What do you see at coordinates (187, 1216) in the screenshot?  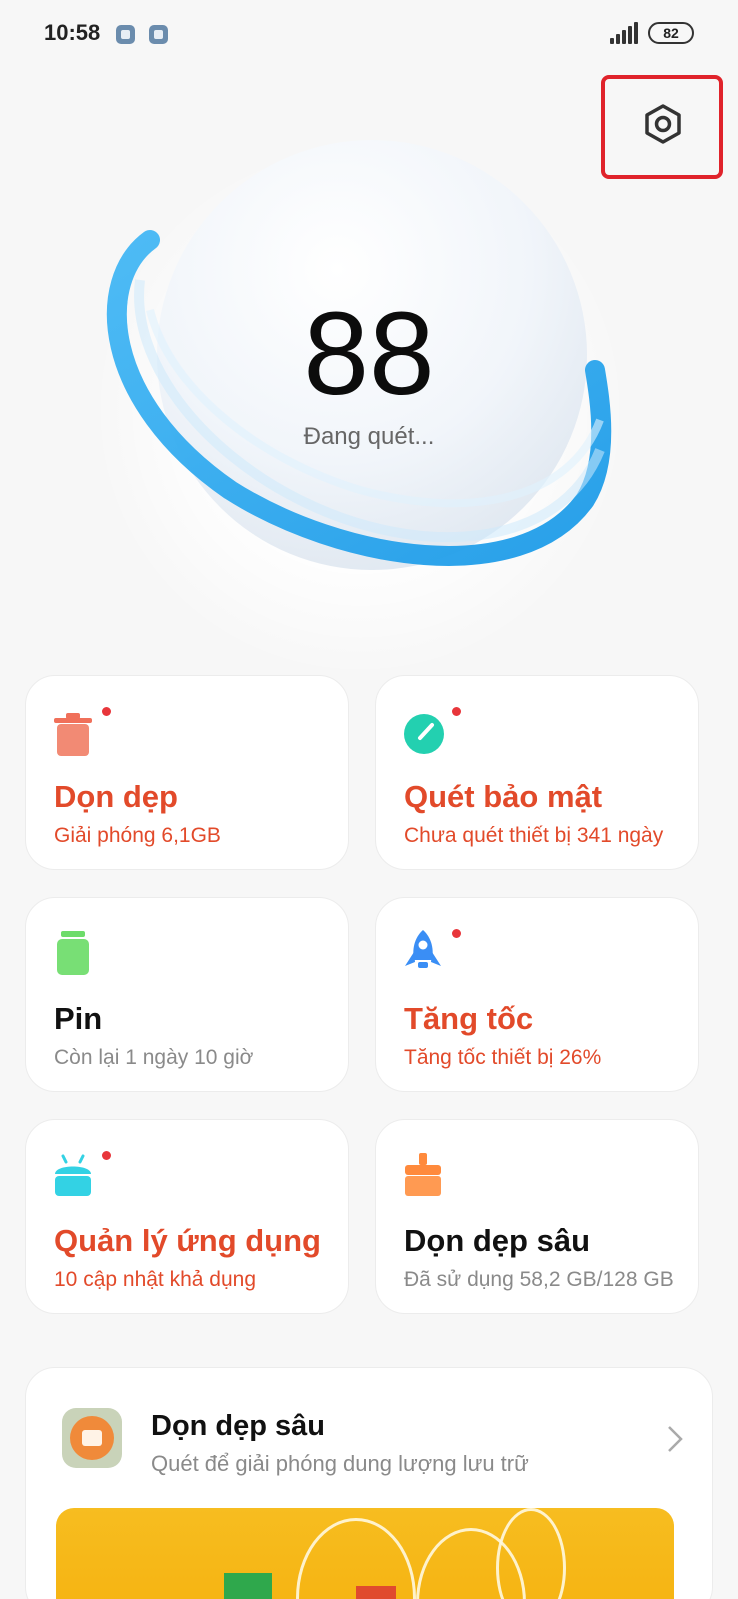 I see `card-app-management: Quản lý ứng dụng 10 cập nhật khả dụng` at bounding box center [187, 1216].